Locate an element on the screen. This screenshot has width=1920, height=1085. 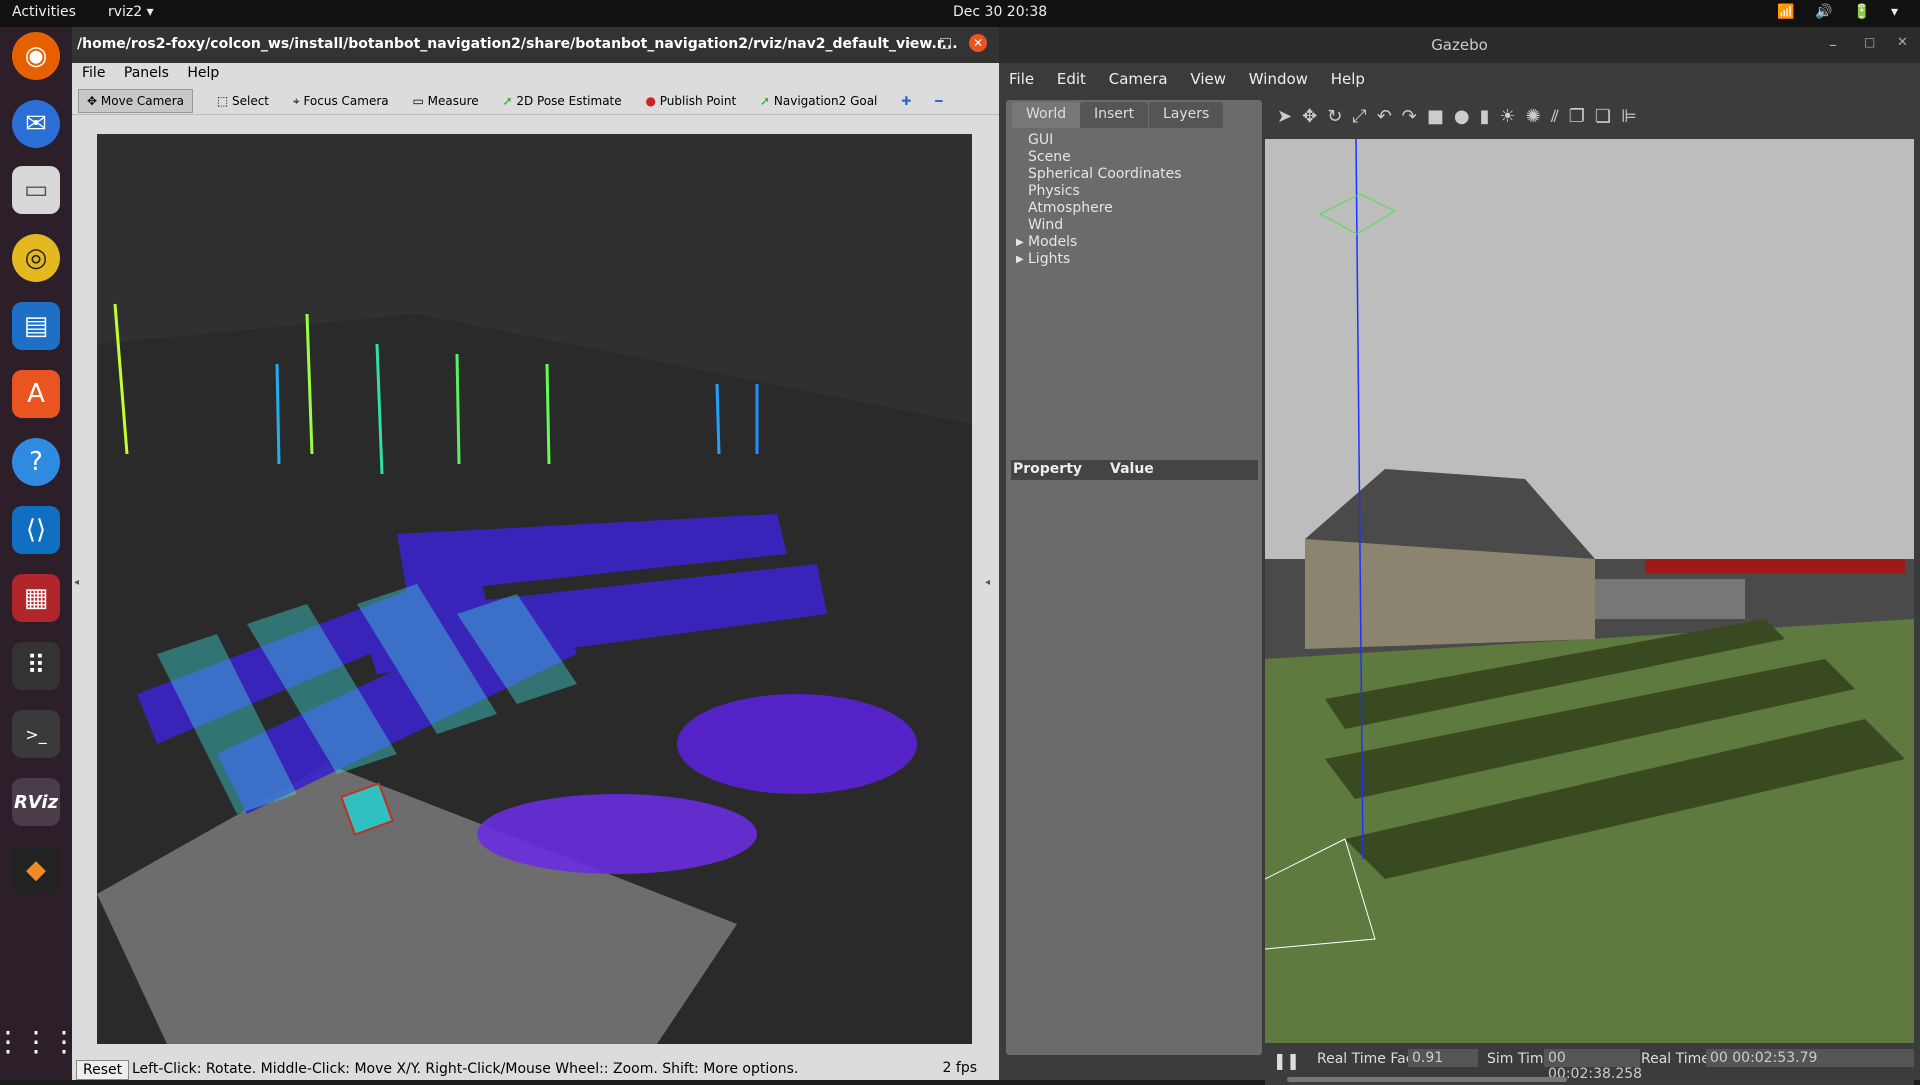
menu-panels: Panels is located at coordinates (146, 73).